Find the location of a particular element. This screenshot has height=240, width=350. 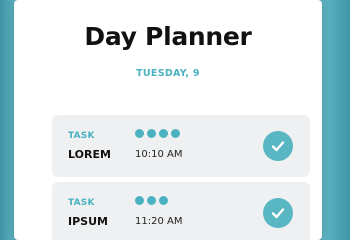

task-time: 11:20 AM is located at coordinates (159, 221).